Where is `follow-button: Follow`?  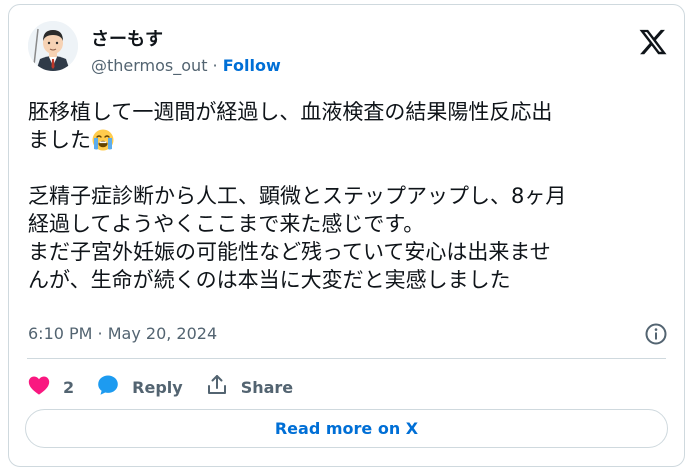 follow-button: Follow is located at coordinates (252, 65).